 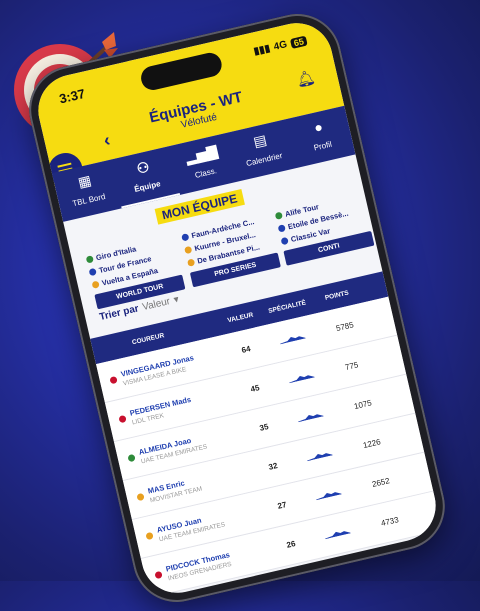 What do you see at coordinates (262, 50) in the screenshot?
I see `signal-icon: ▮▮▮` at bounding box center [262, 50].